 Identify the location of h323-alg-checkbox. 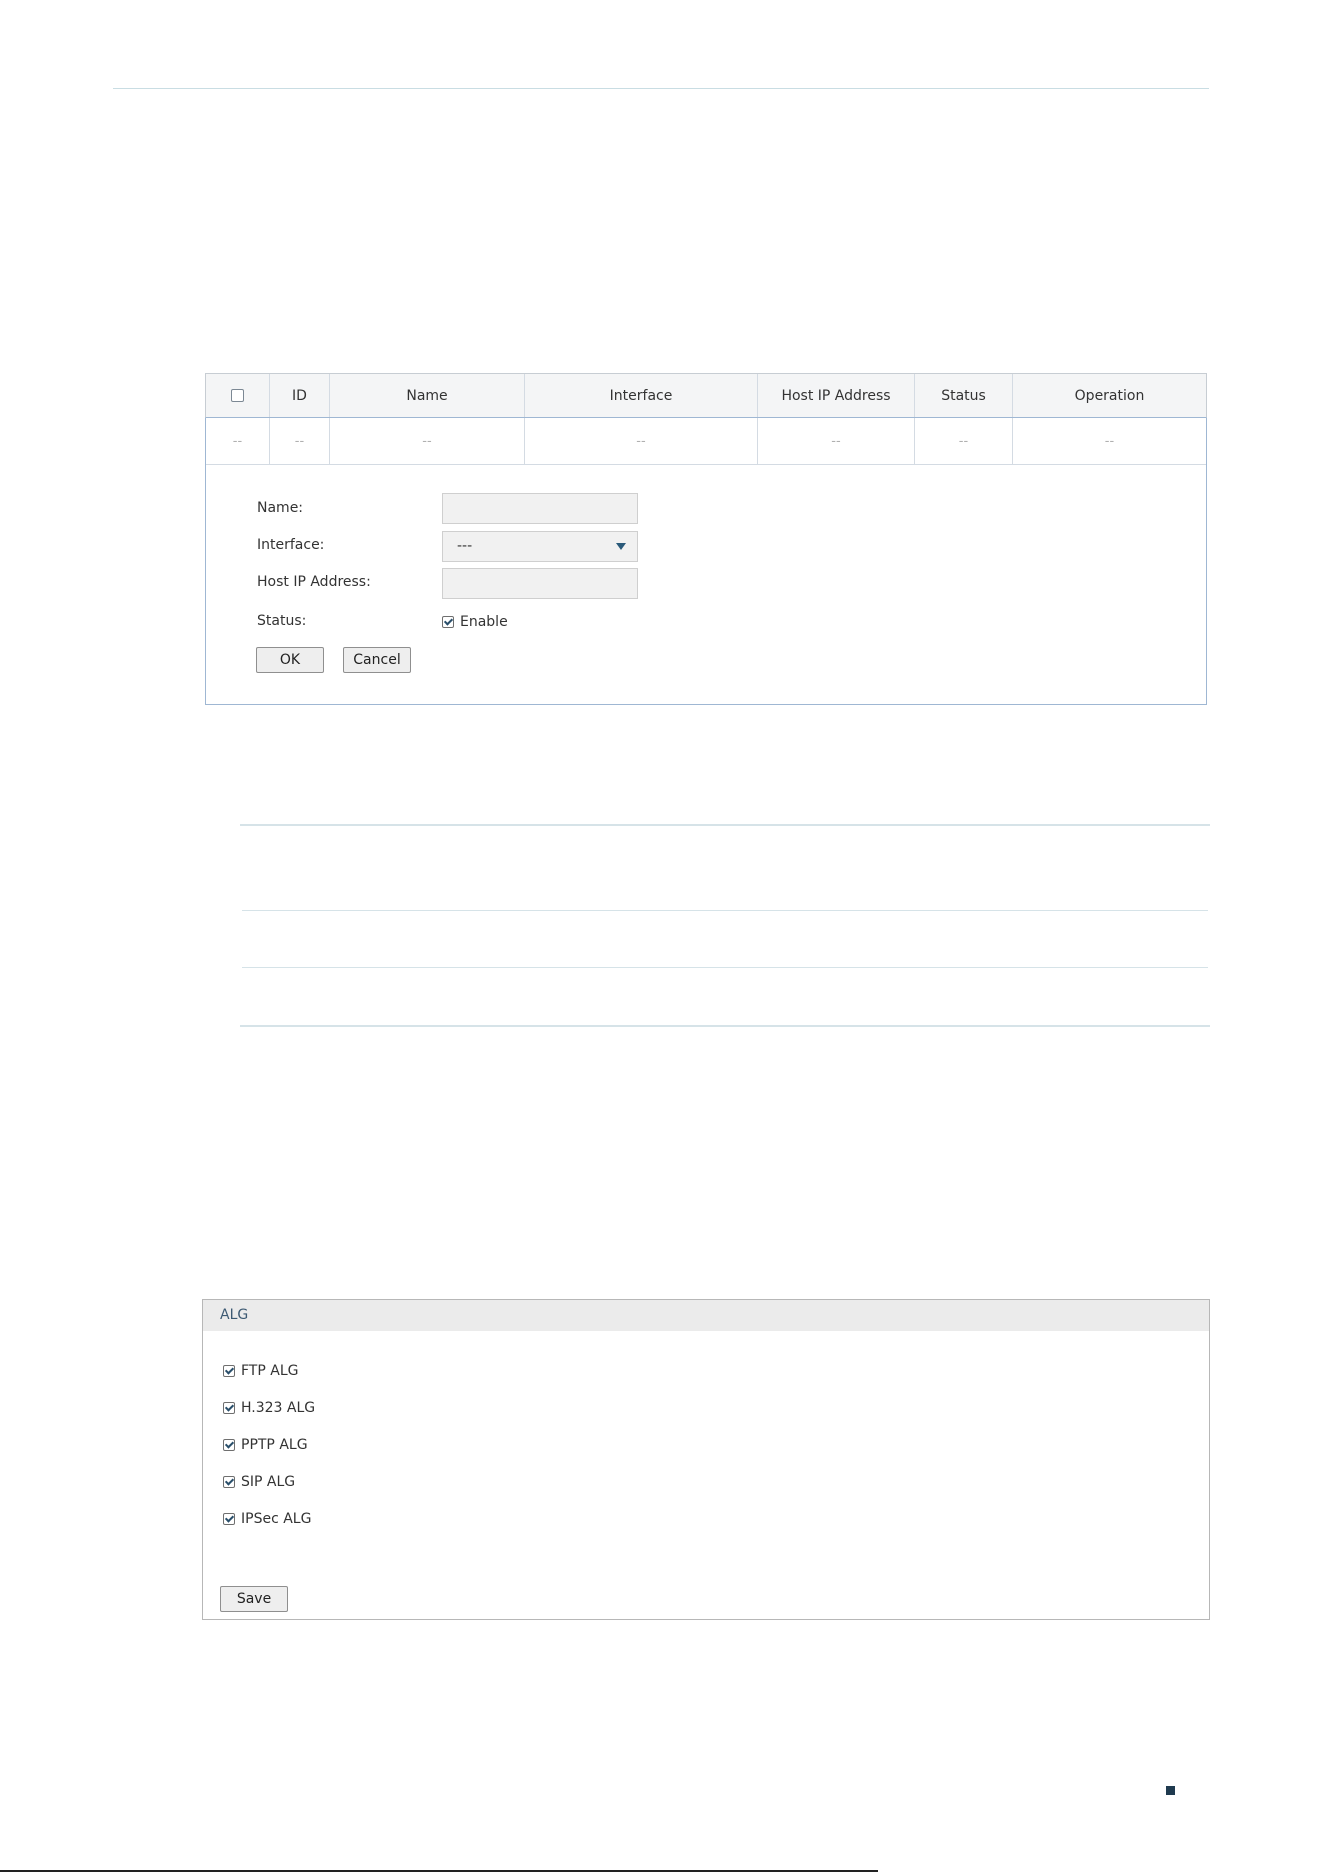
(229, 1408).